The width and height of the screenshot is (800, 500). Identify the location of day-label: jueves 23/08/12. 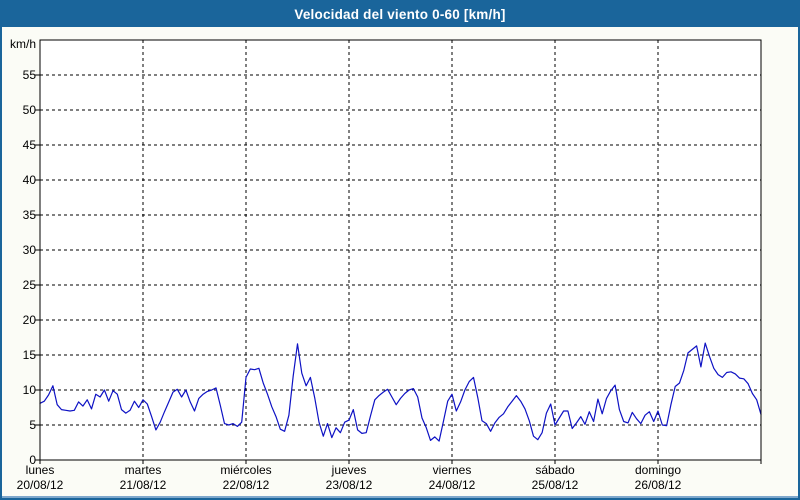
(349, 478).